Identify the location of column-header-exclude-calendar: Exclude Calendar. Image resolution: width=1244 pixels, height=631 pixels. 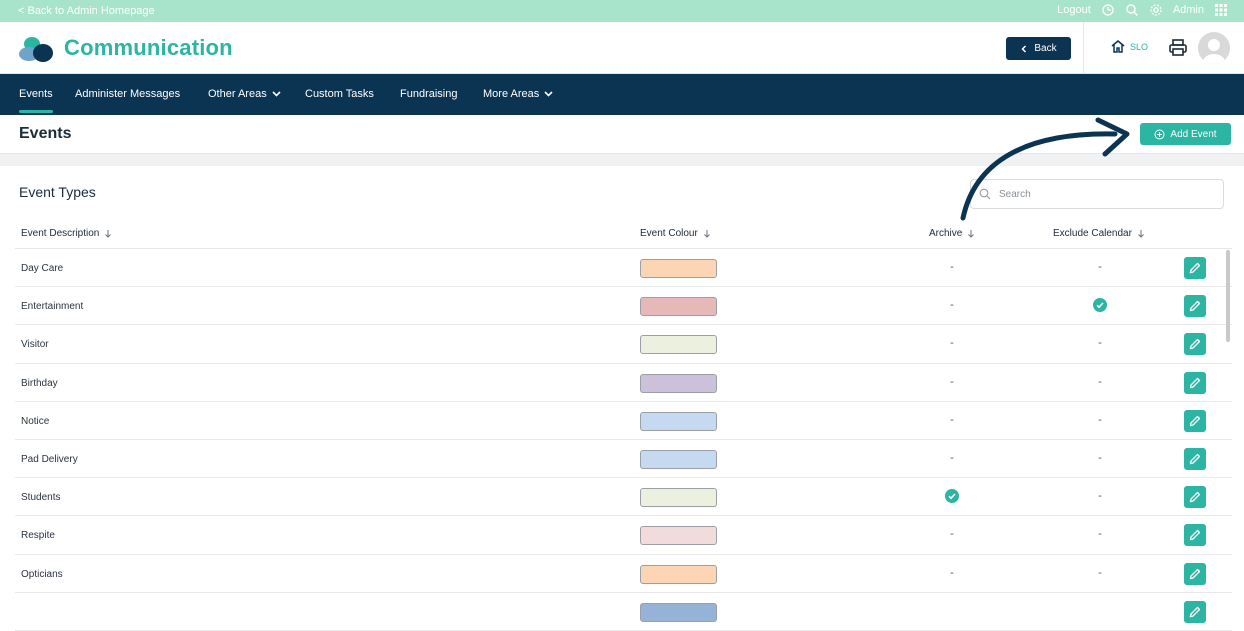
(1099, 233).